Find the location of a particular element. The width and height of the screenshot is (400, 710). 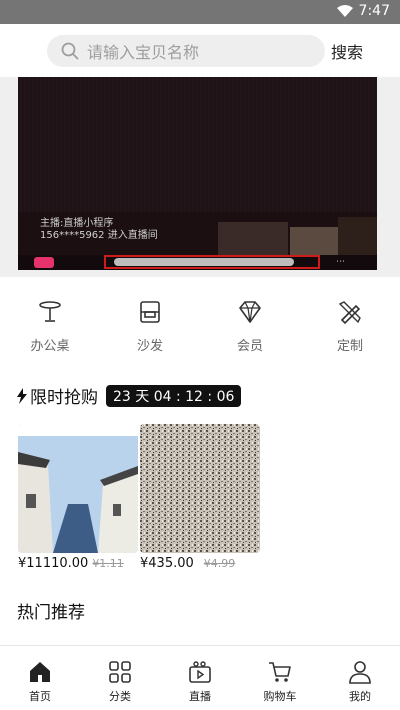

ruler-pencil-icon is located at coordinates (349, 313).